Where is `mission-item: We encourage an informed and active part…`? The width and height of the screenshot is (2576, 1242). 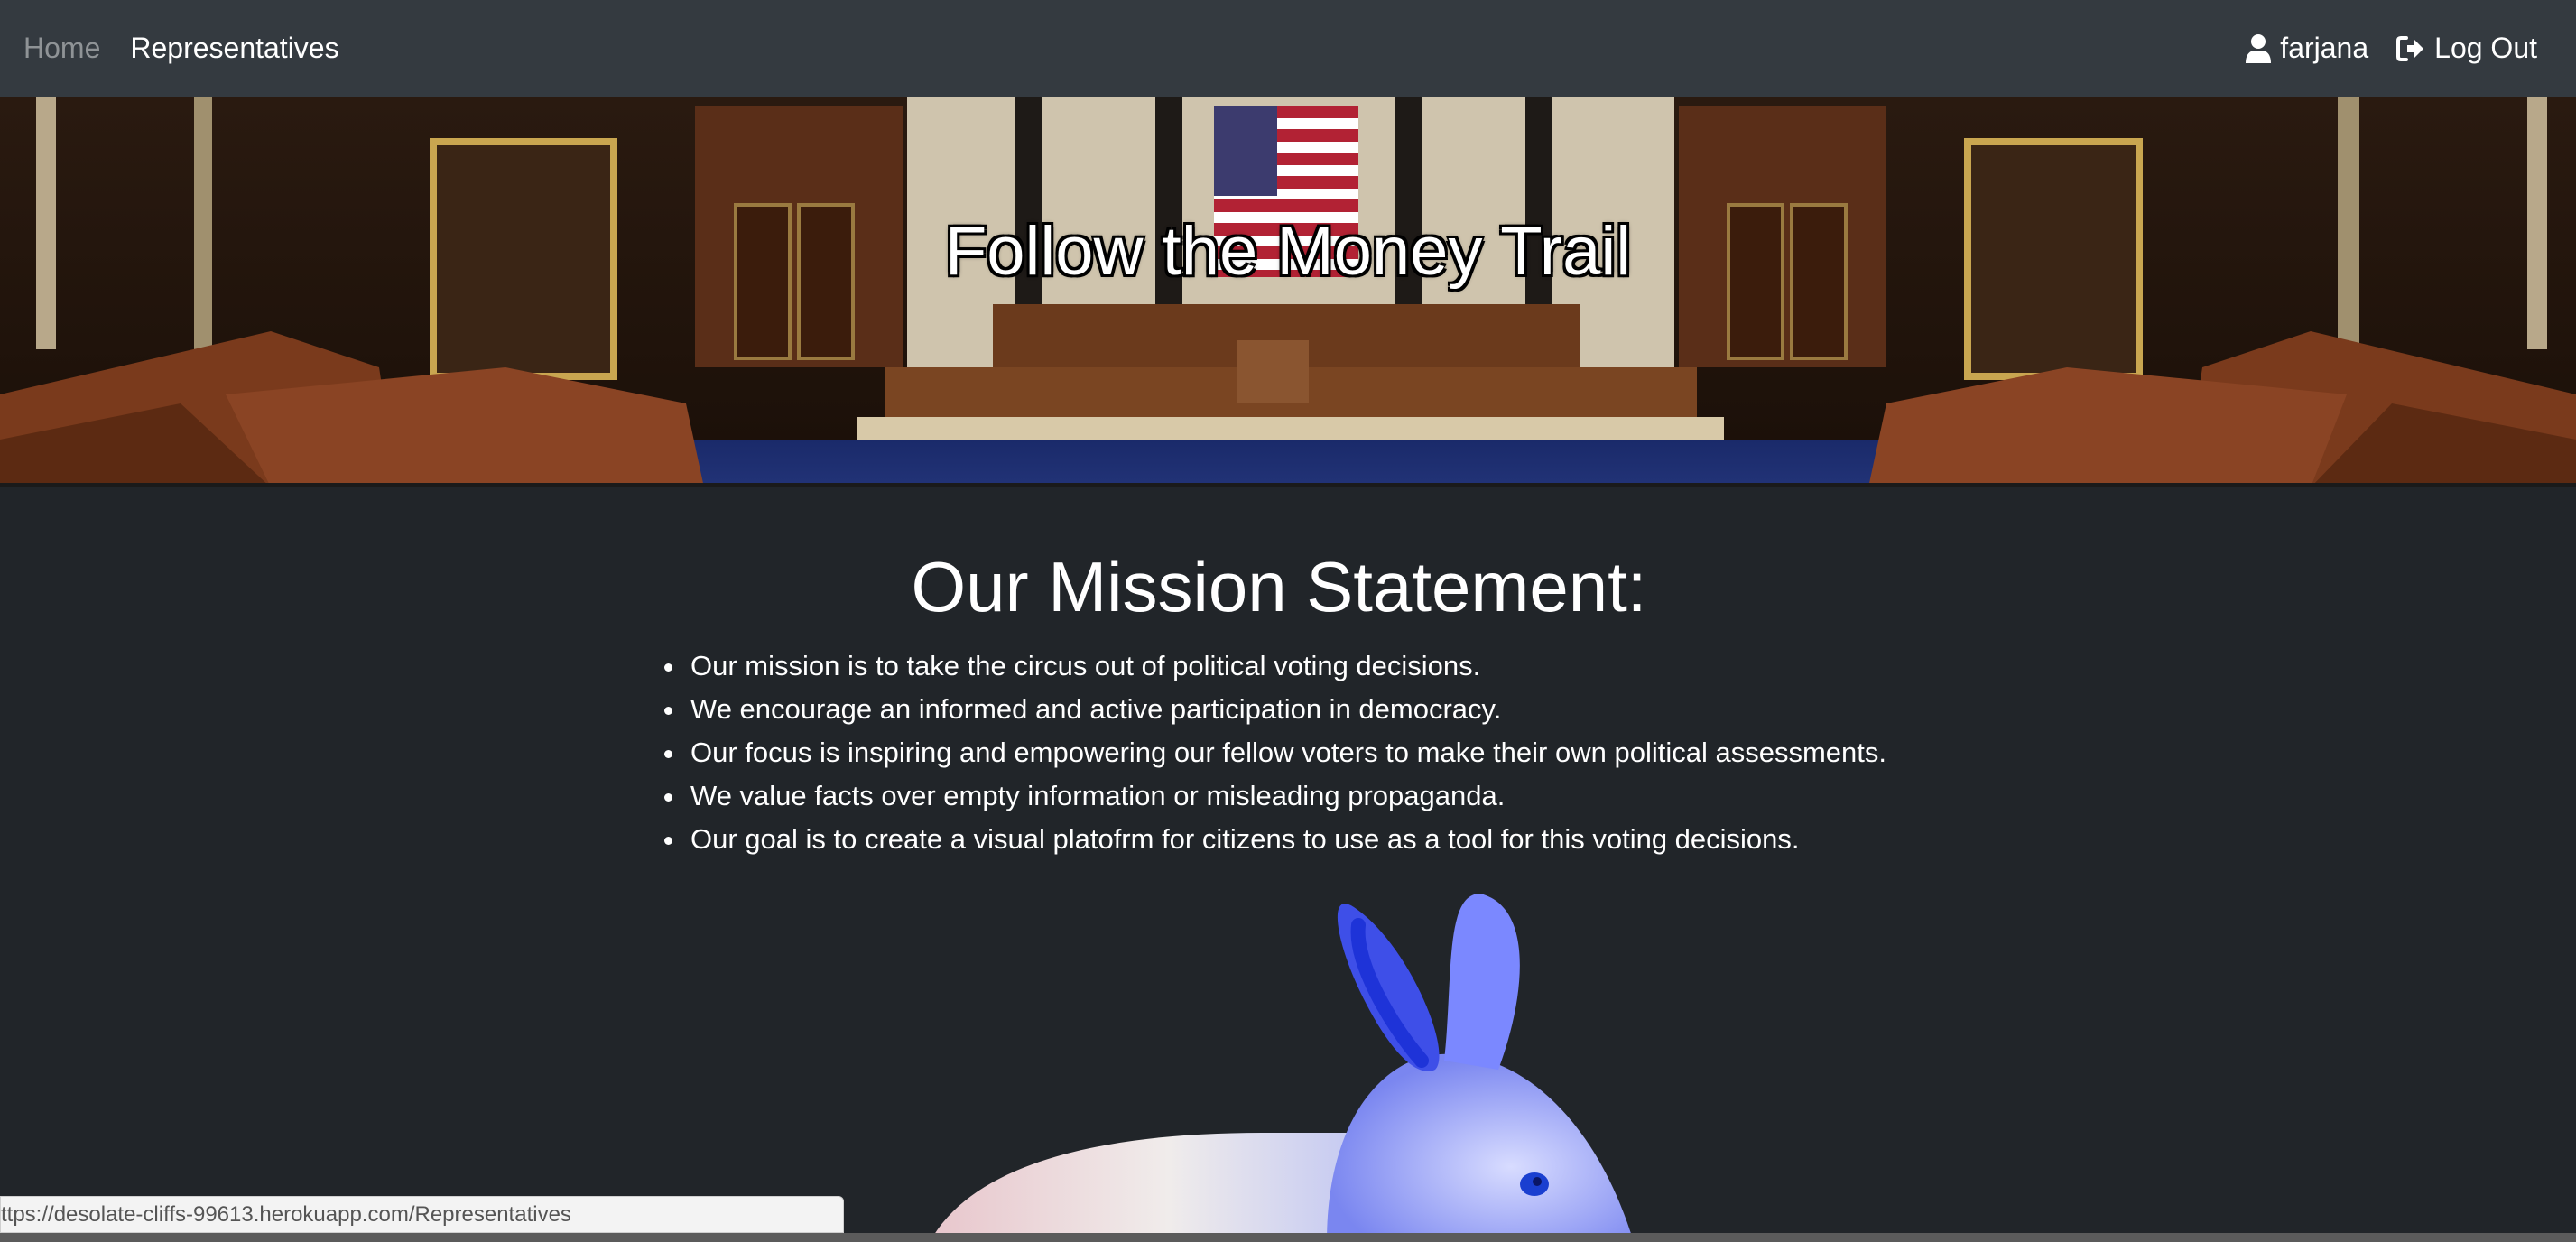
mission-item: We encourage an informed and active part… is located at coordinates (1286, 710).